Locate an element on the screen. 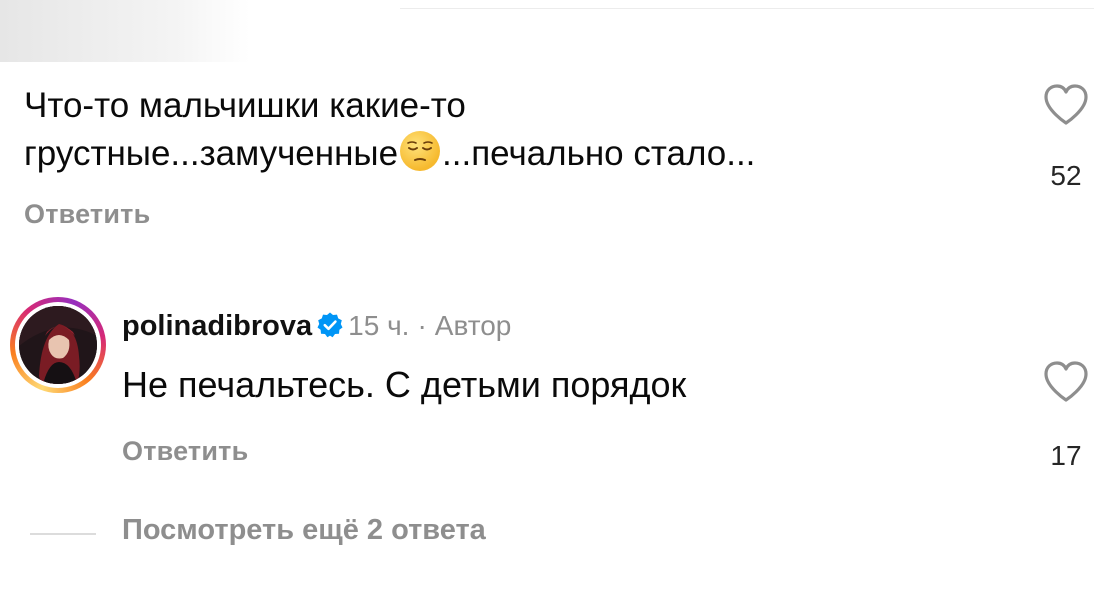 The height and width of the screenshot is (604, 1094). comment-time: 15 ч. is located at coordinates (379, 325).